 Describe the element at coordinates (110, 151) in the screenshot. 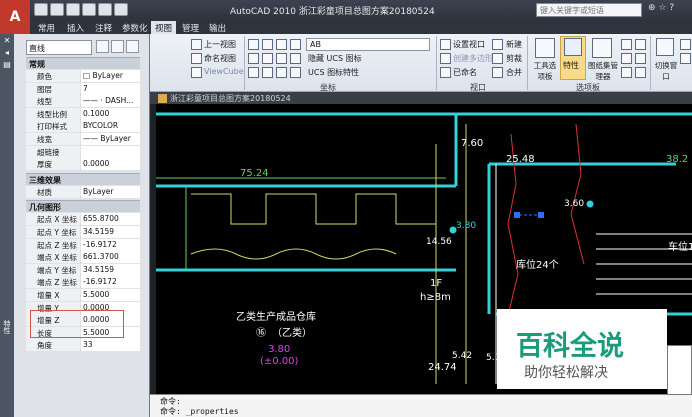

I see `property-value` at that location.